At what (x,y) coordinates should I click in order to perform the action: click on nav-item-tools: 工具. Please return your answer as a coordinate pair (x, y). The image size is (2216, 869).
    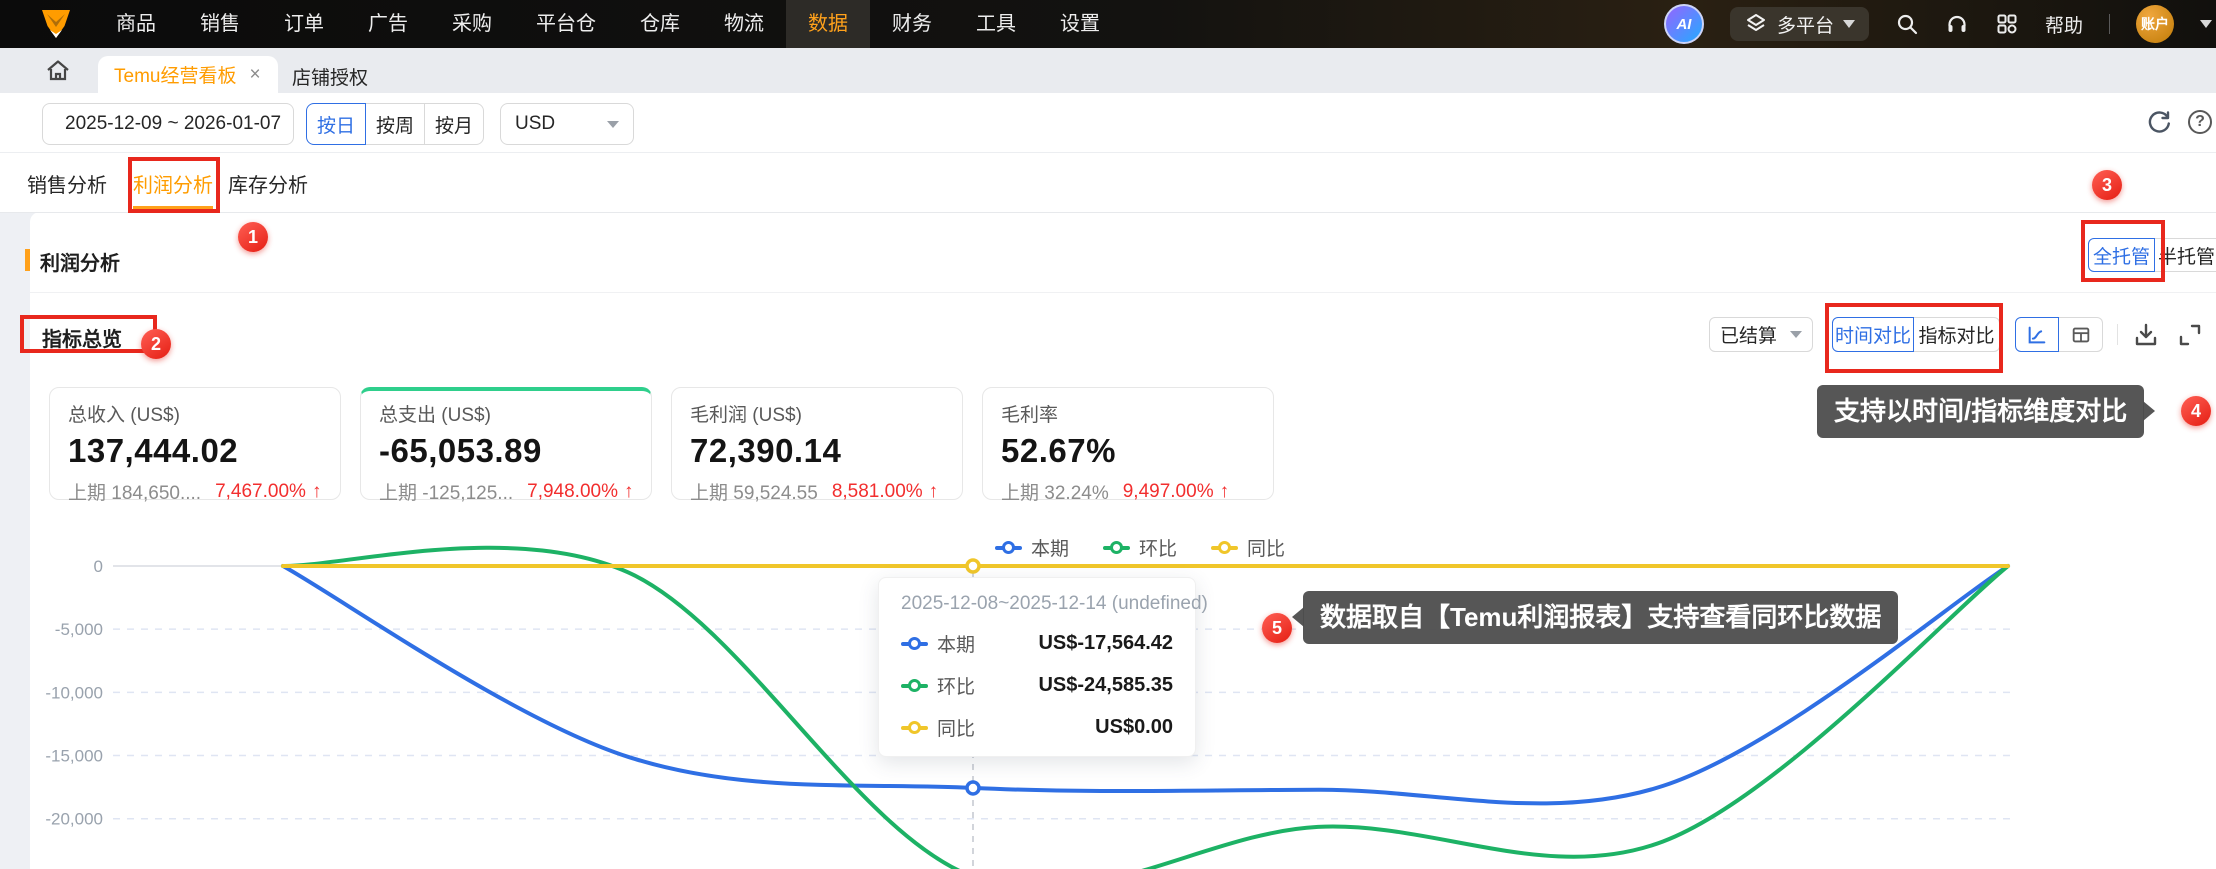
    Looking at the image, I should click on (996, 24).